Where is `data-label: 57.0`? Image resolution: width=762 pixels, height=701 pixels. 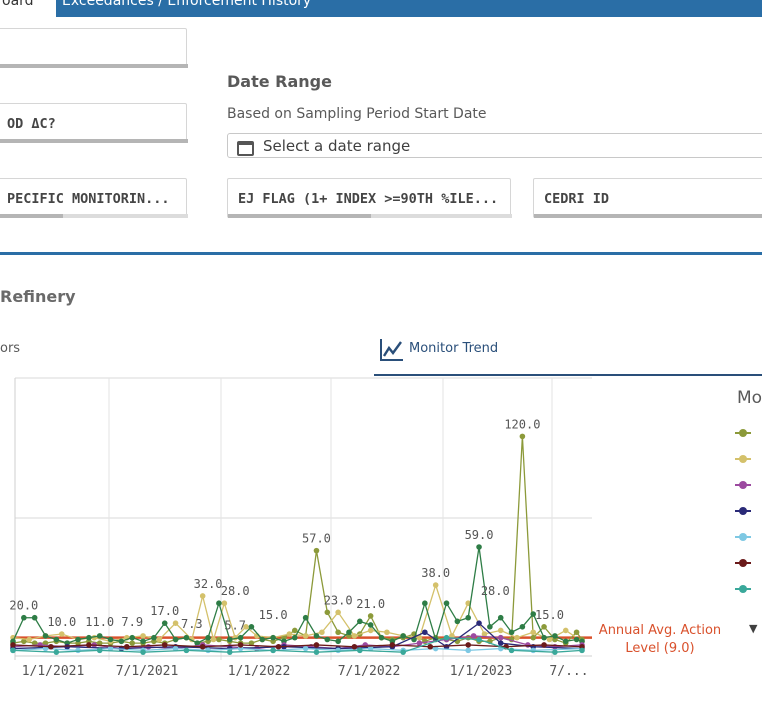
data-label: 57.0 is located at coordinates (316, 539).